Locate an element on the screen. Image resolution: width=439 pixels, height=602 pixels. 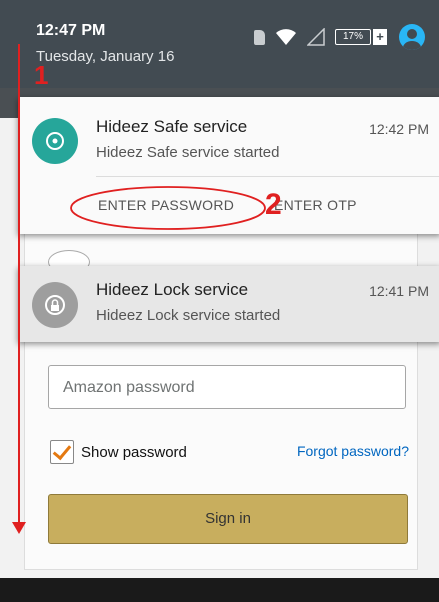
avatar-icon is located at coordinates (412, 37).